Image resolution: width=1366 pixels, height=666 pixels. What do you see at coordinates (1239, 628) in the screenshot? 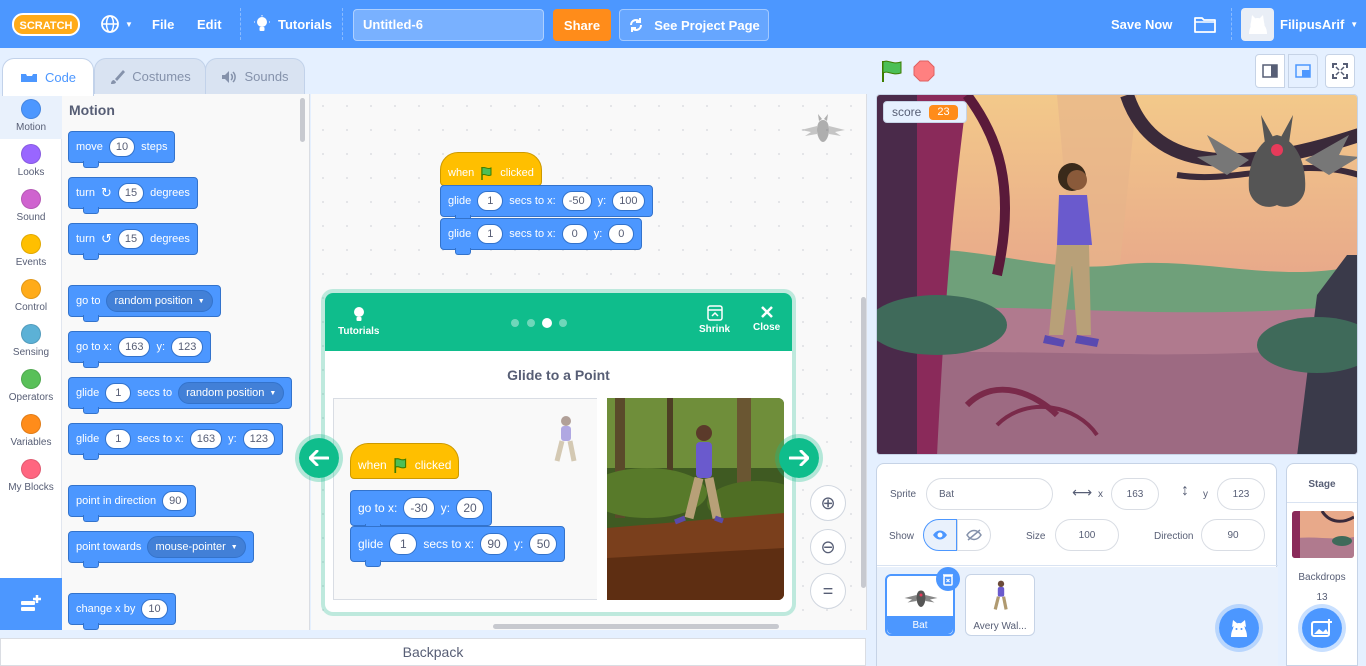
I see `choose-sprite-button` at bounding box center [1239, 628].